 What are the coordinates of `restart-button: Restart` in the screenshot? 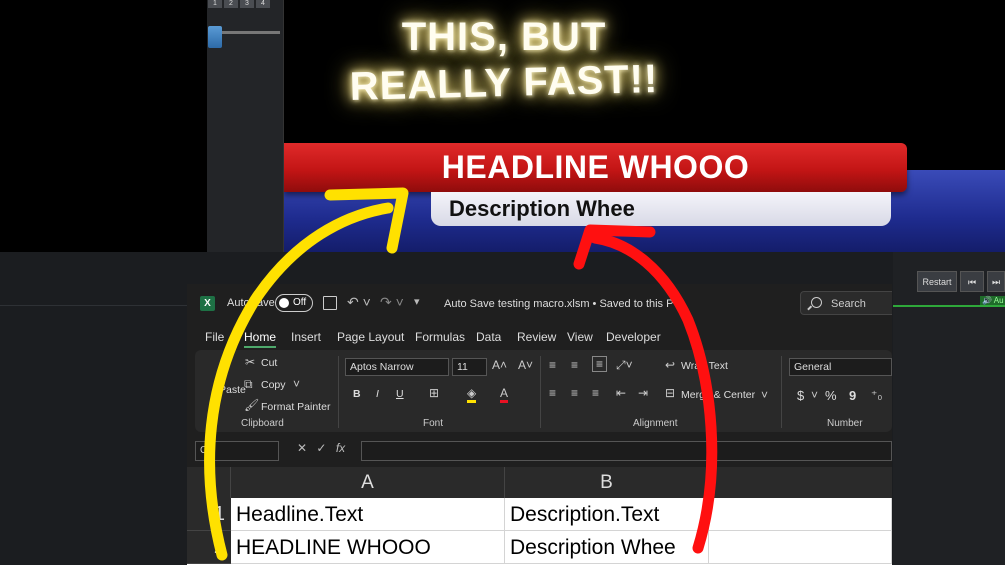 It's located at (937, 281).